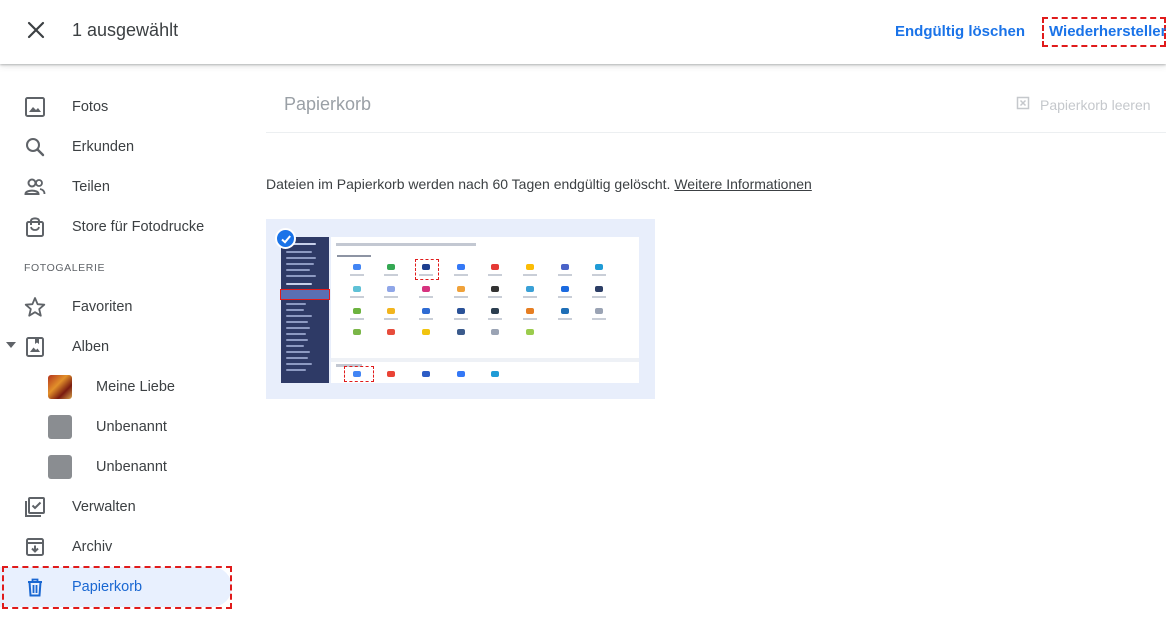 The image size is (1166, 617). I want to click on sidebar-item-favorites: Favoriten, so click(116, 307).